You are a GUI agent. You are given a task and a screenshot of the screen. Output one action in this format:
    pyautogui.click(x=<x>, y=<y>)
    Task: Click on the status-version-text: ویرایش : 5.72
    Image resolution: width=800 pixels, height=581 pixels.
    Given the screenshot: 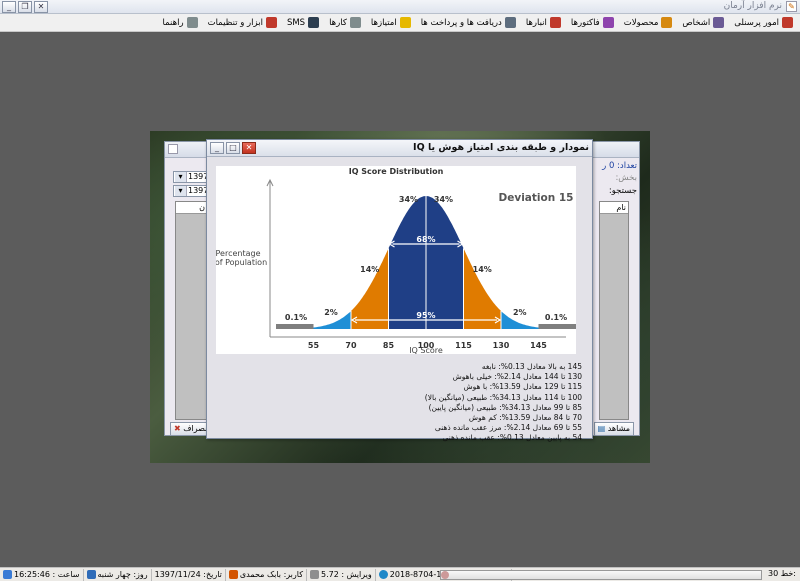 What is the action you would take?
    pyautogui.click(x=346, y=574)
    